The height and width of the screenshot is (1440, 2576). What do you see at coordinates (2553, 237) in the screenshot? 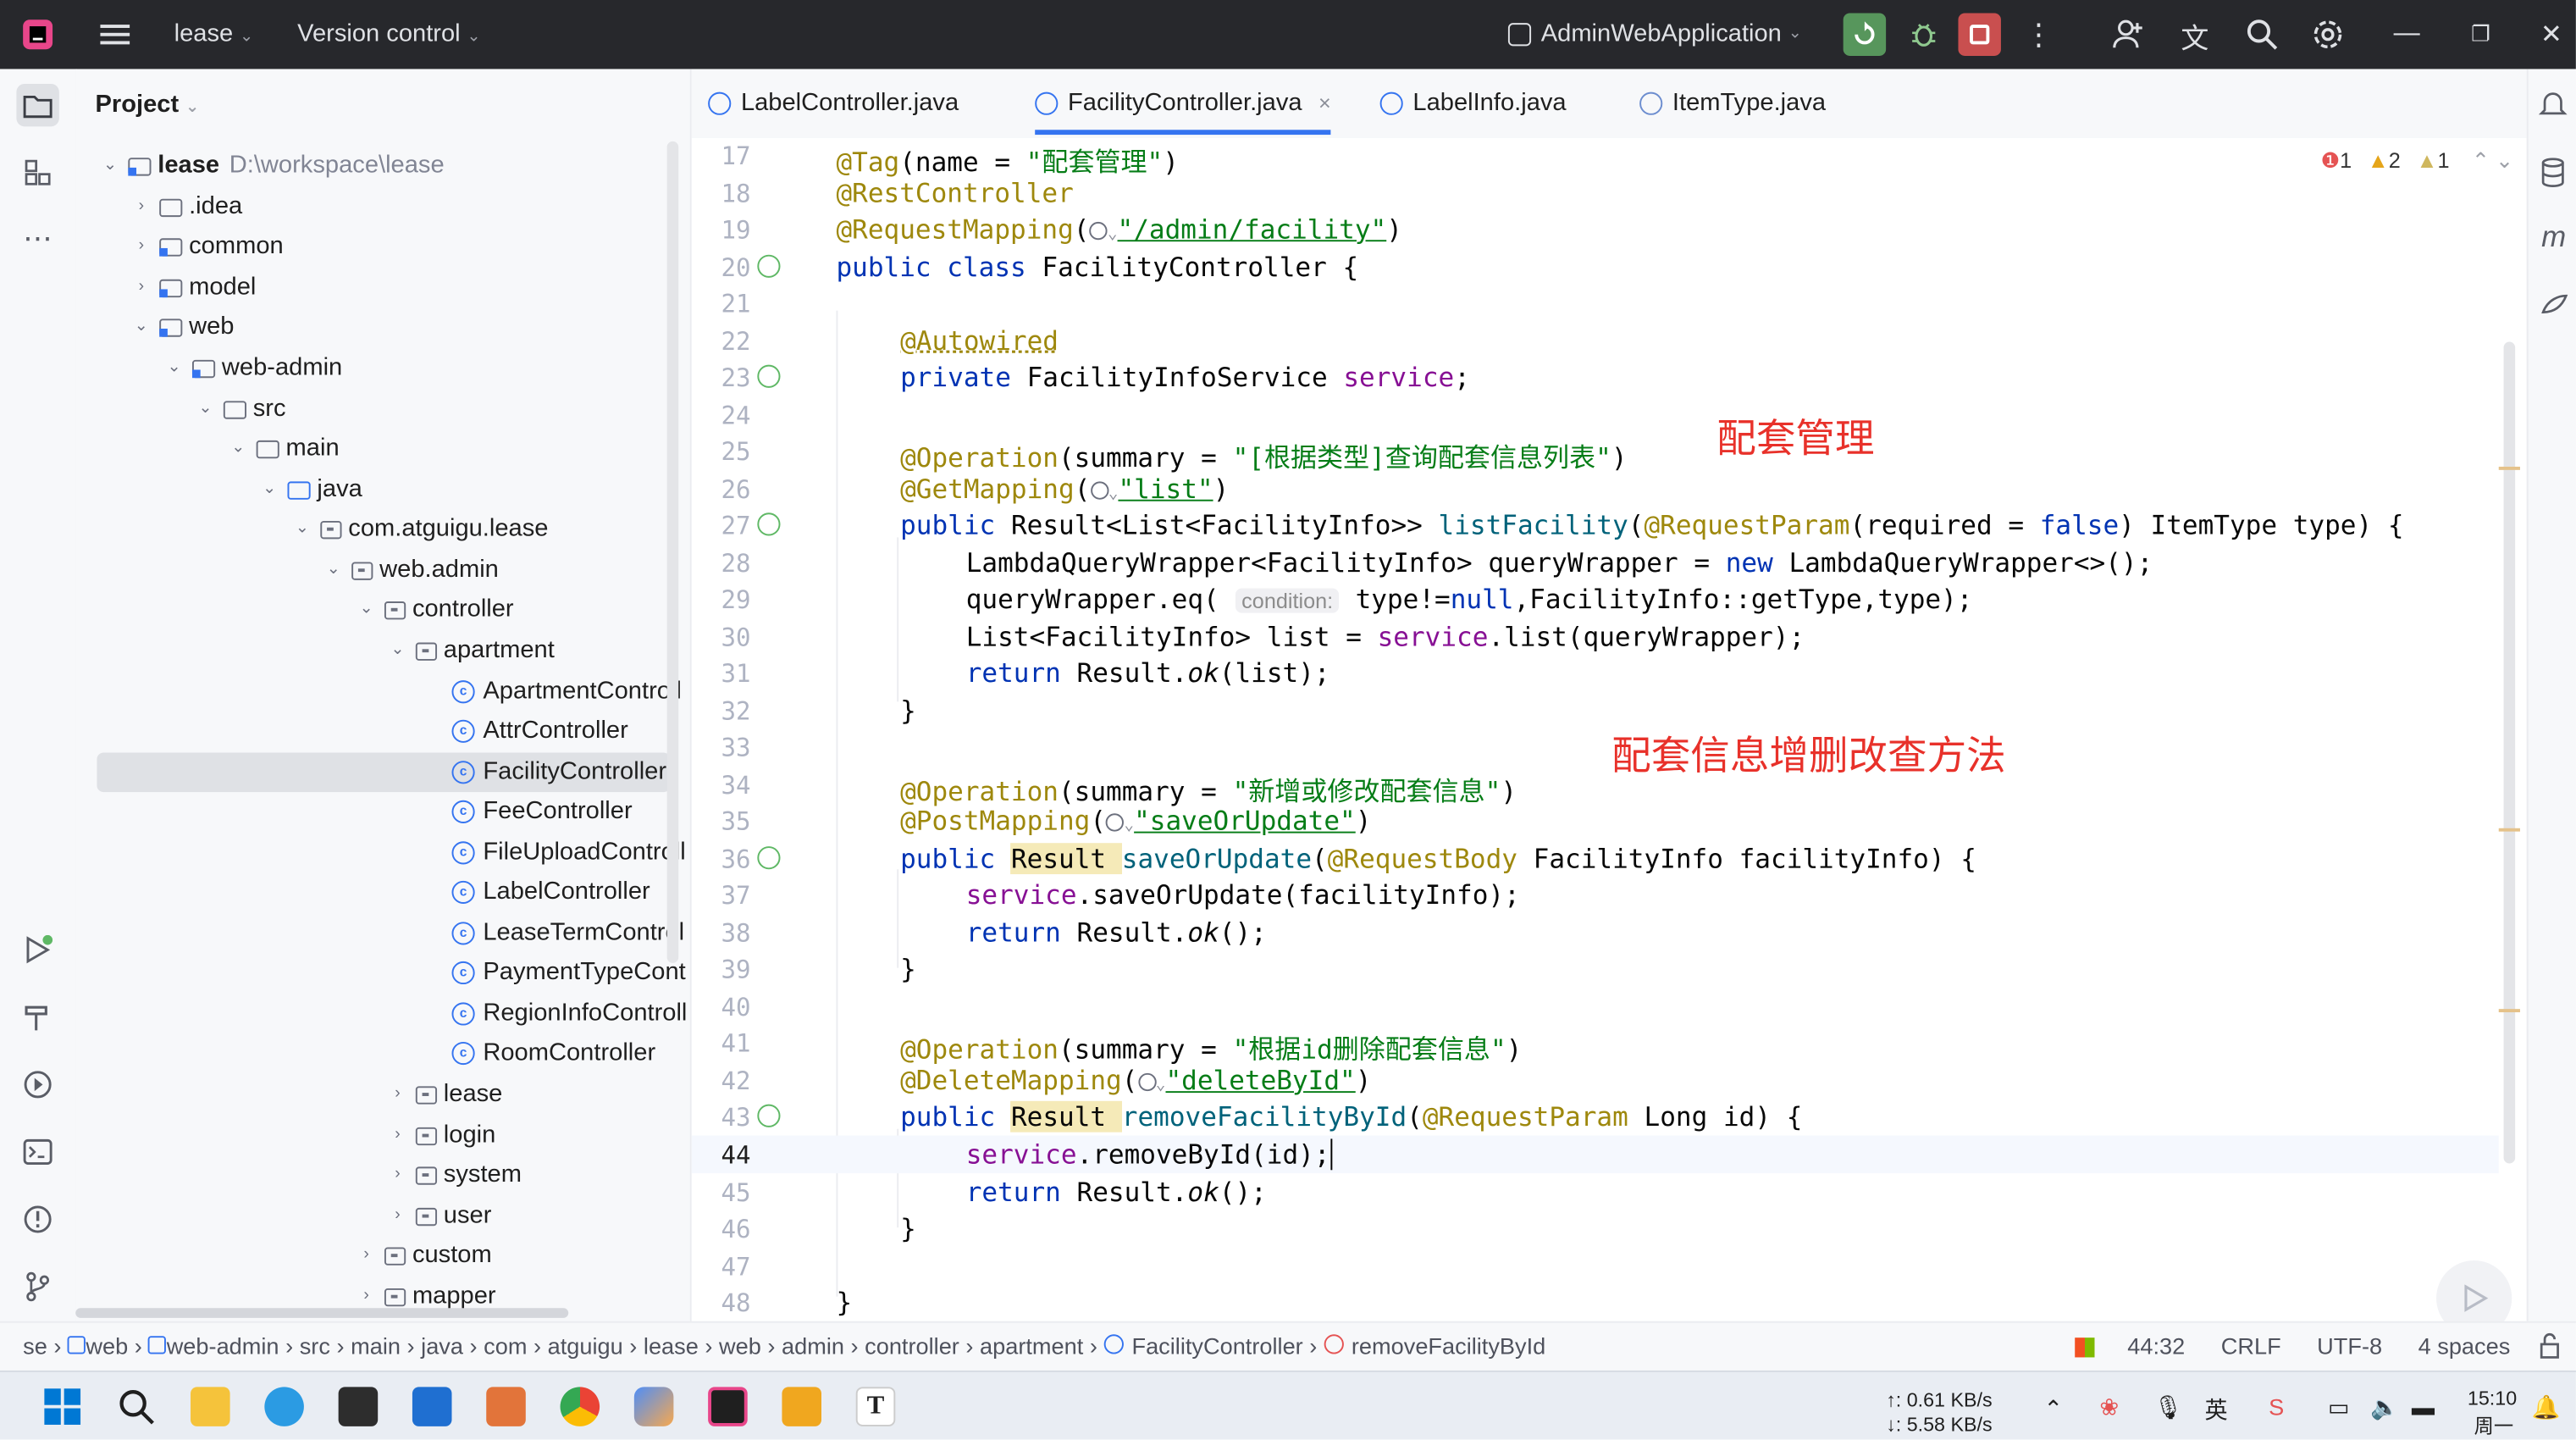
I see `maven-icon: m` at bounding box center [2553, 237].